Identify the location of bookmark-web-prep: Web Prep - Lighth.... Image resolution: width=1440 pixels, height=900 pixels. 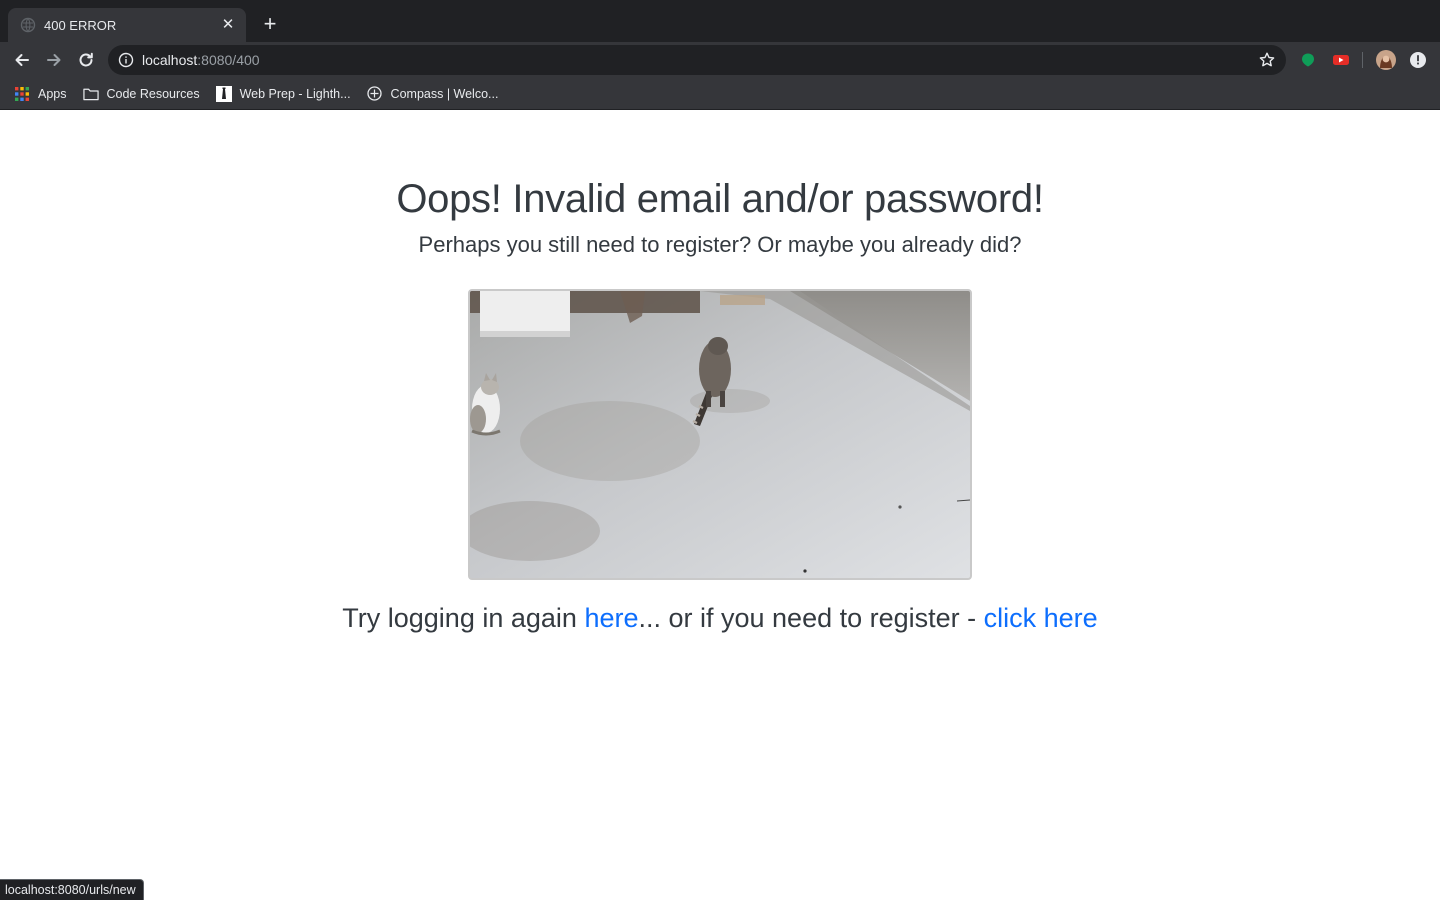
(286, 94).